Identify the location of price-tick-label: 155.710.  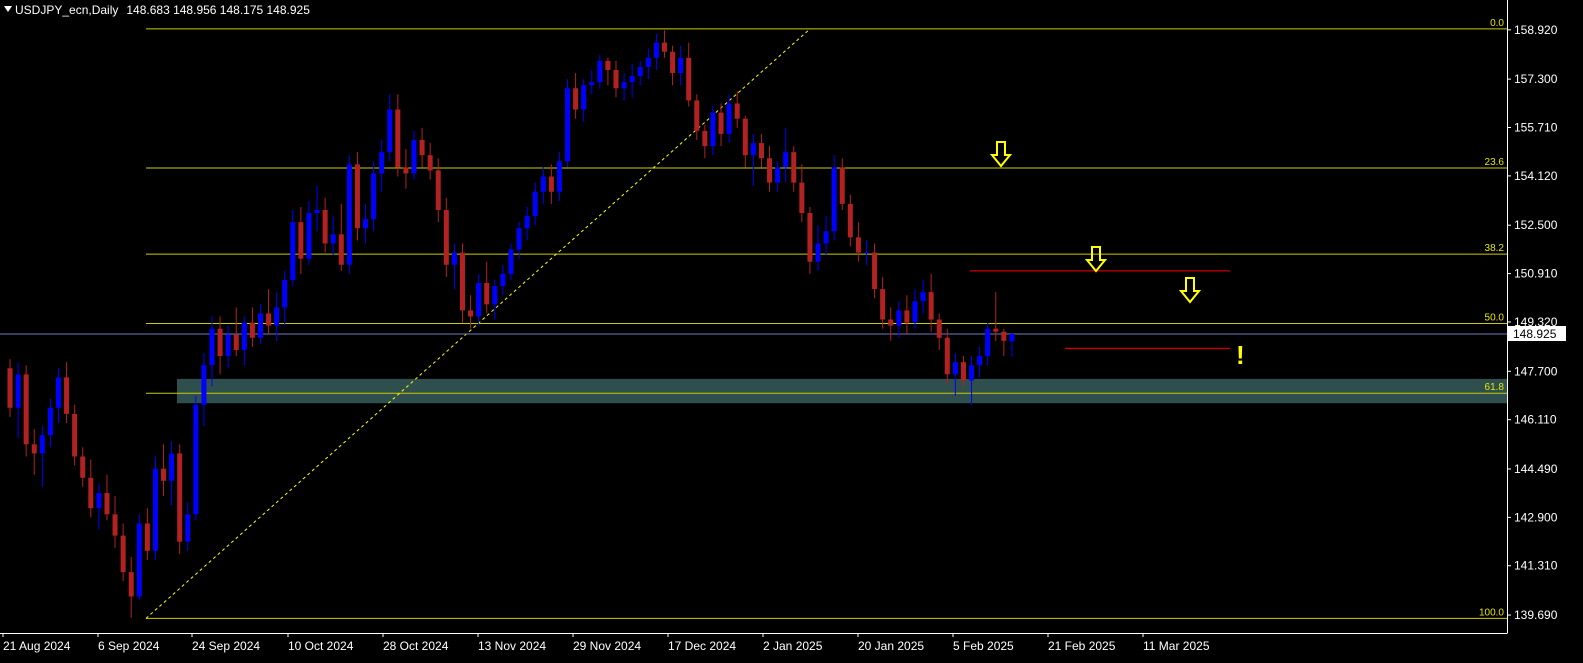
(1536, 128).